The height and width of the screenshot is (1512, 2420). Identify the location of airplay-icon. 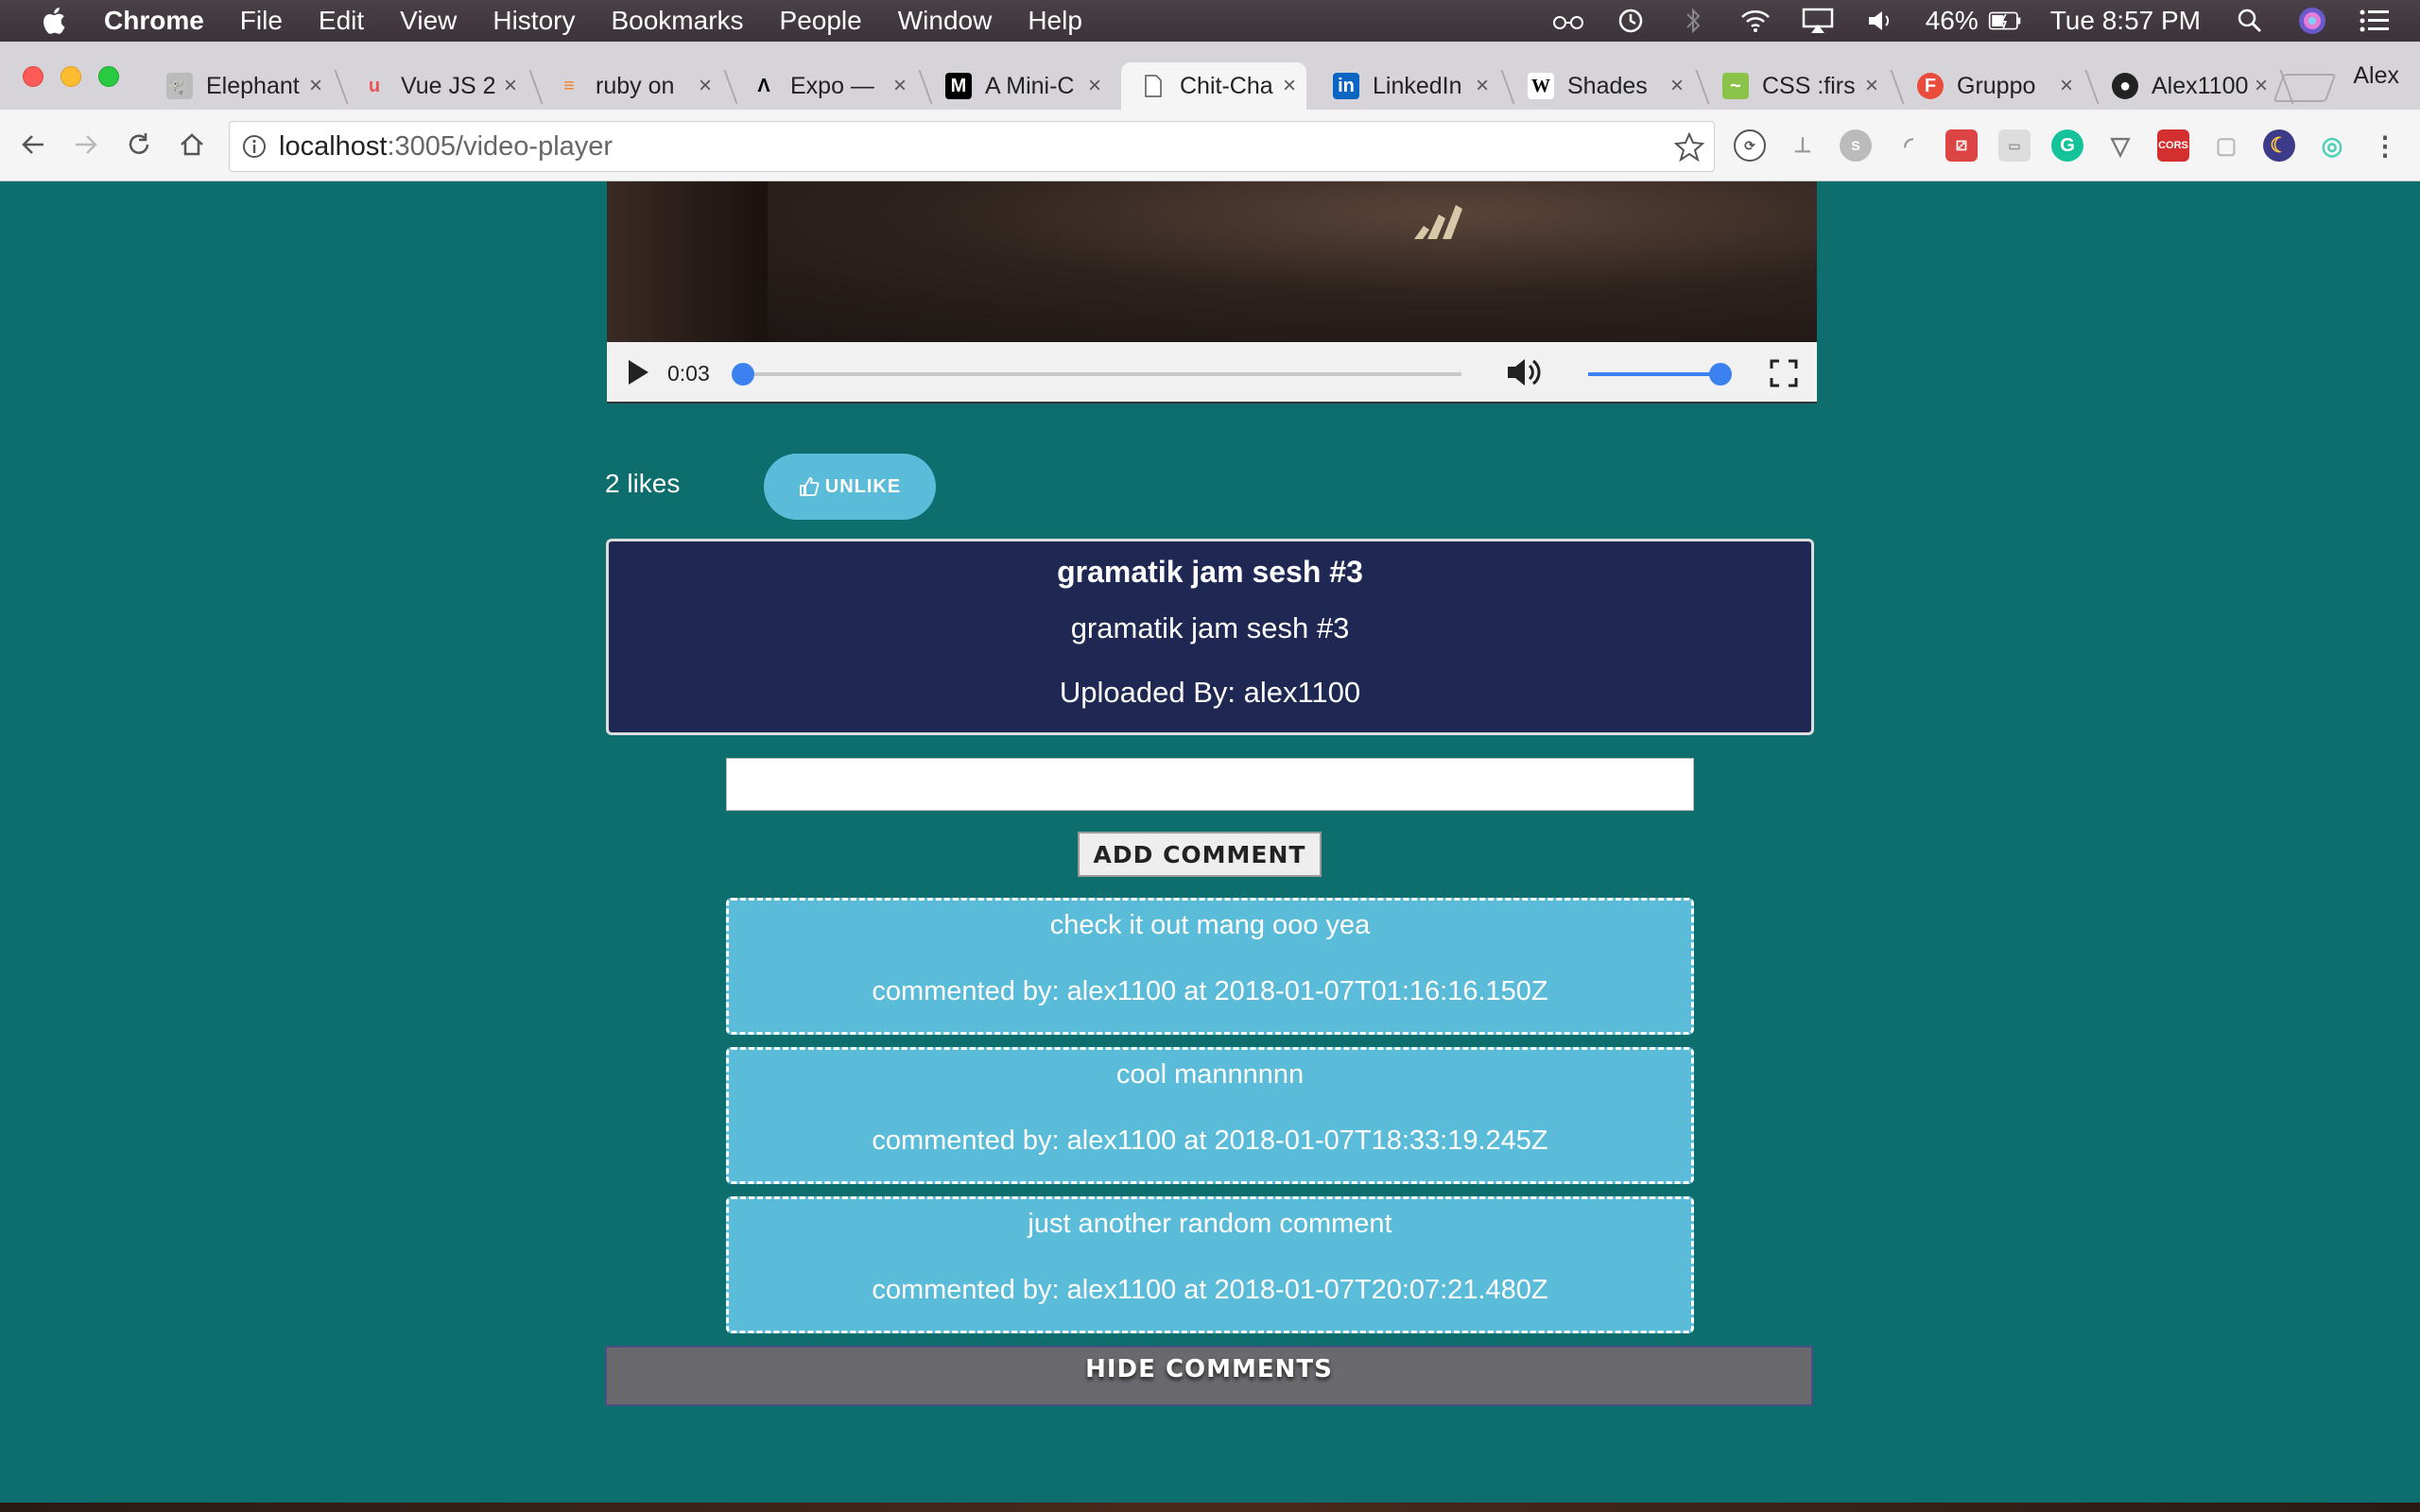
(1818, 21).